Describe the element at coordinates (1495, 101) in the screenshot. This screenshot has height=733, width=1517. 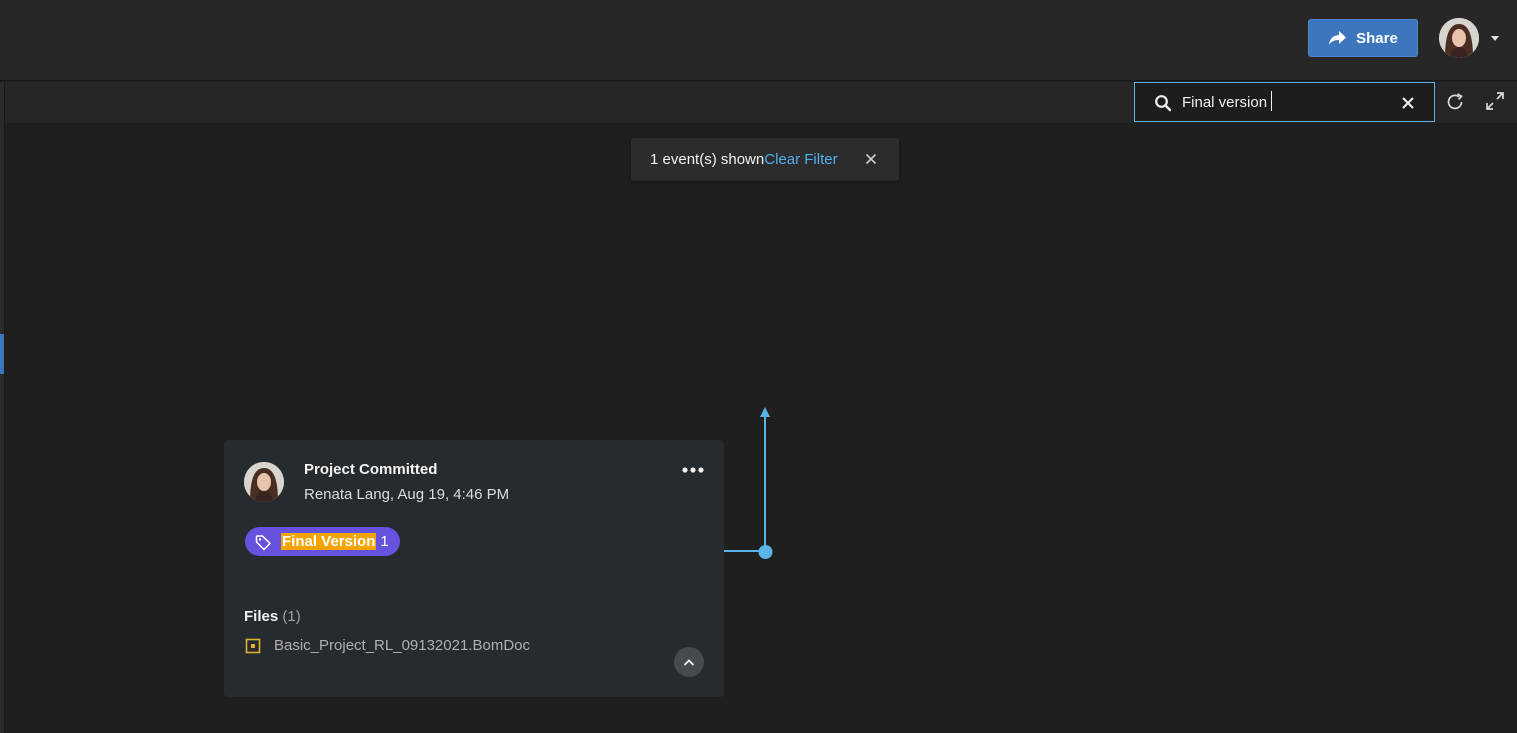
I see `expand-icon` at that location.